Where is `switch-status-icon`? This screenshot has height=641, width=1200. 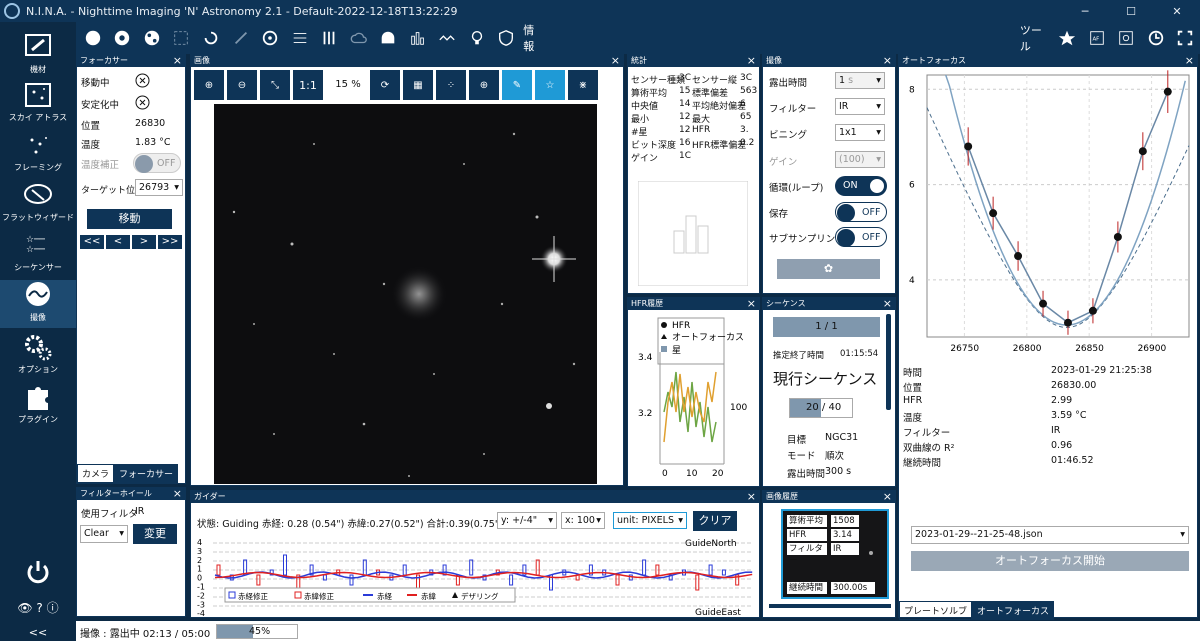 switch-status-icon is located at coordinates (300, 38).